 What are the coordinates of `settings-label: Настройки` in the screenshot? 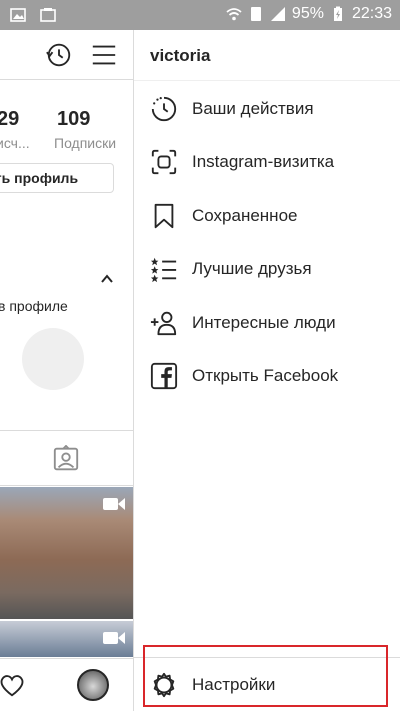 It's located at (234, 684).